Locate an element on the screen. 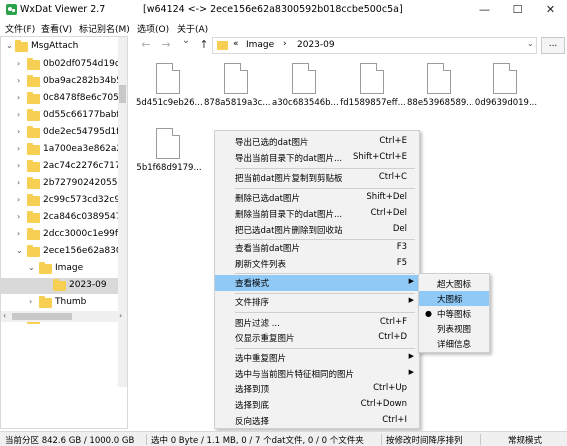 Image resolution: width=567 pixels, height=446 pixels. tree-item: › 0ba9ac282b34b50 is located at coordinates (64, 82).